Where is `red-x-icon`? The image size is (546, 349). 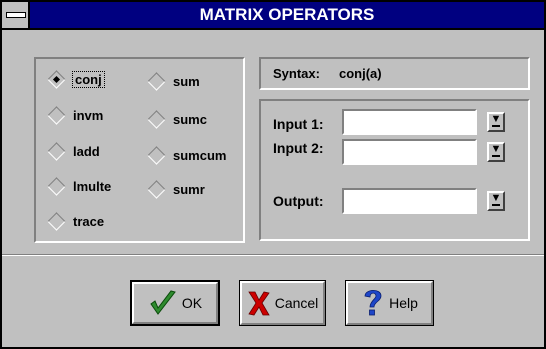 red-x-icon is located at coordinates (258, 303).